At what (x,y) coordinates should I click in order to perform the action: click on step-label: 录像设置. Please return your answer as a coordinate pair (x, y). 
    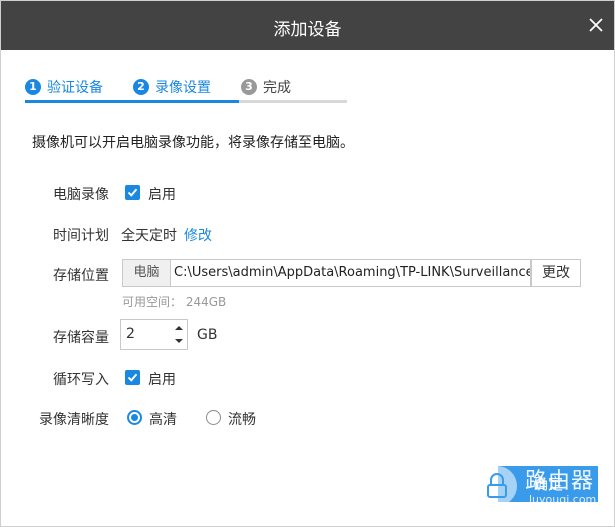
    Looking at the image, I should click on (183, 88).